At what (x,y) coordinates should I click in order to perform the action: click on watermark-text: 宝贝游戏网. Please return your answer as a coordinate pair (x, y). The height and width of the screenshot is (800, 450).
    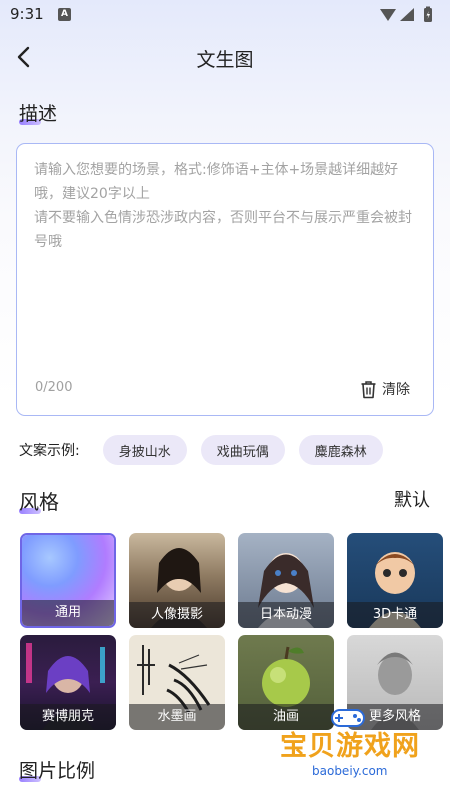
    Looking at the image, I should click on (350, 746).